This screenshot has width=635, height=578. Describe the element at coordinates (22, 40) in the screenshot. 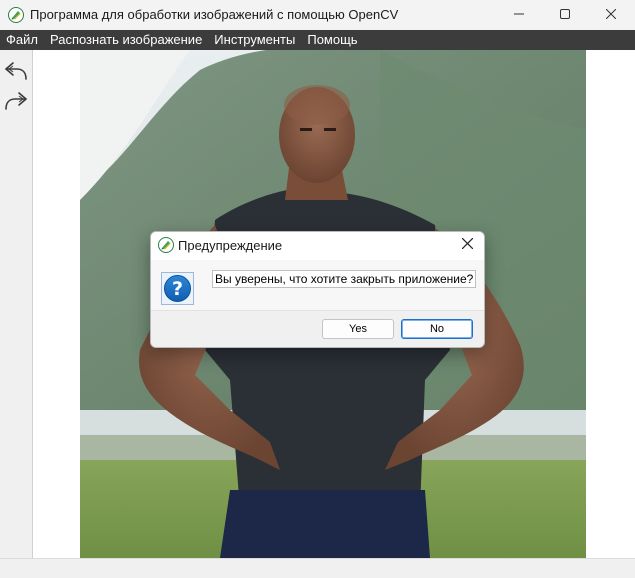

I see `menu-item-file: Файл` at that location.